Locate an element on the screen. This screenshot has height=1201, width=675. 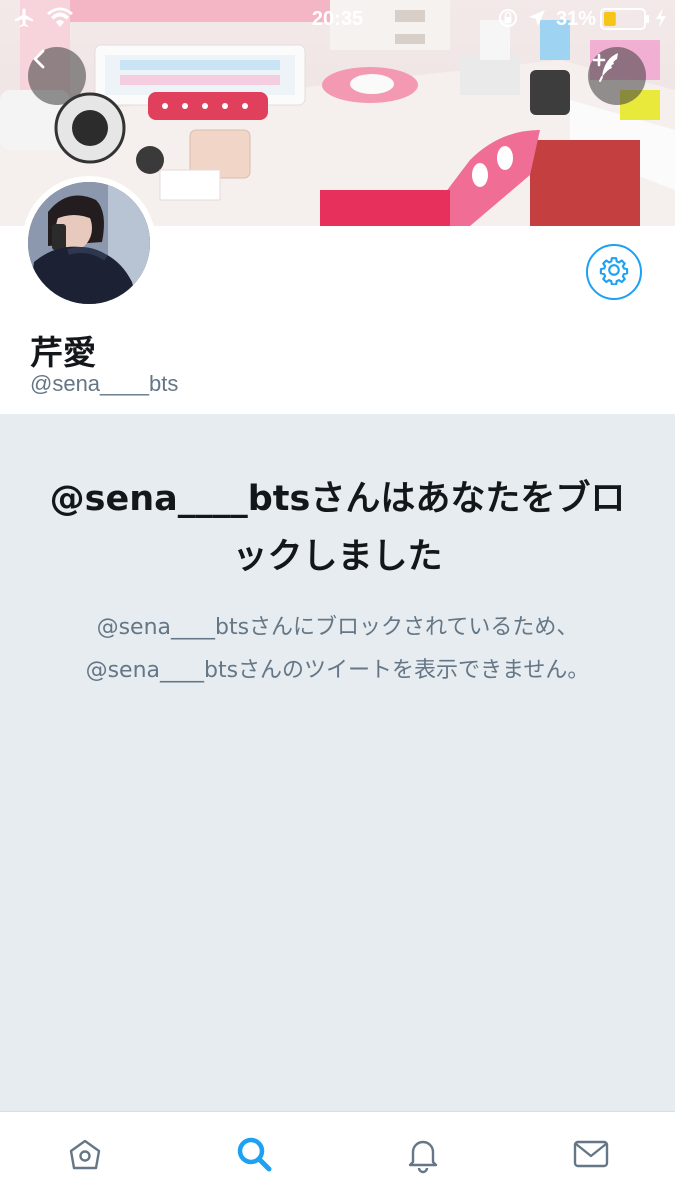
profile-handle: @sena____bts is located at coordinates (104, 383).